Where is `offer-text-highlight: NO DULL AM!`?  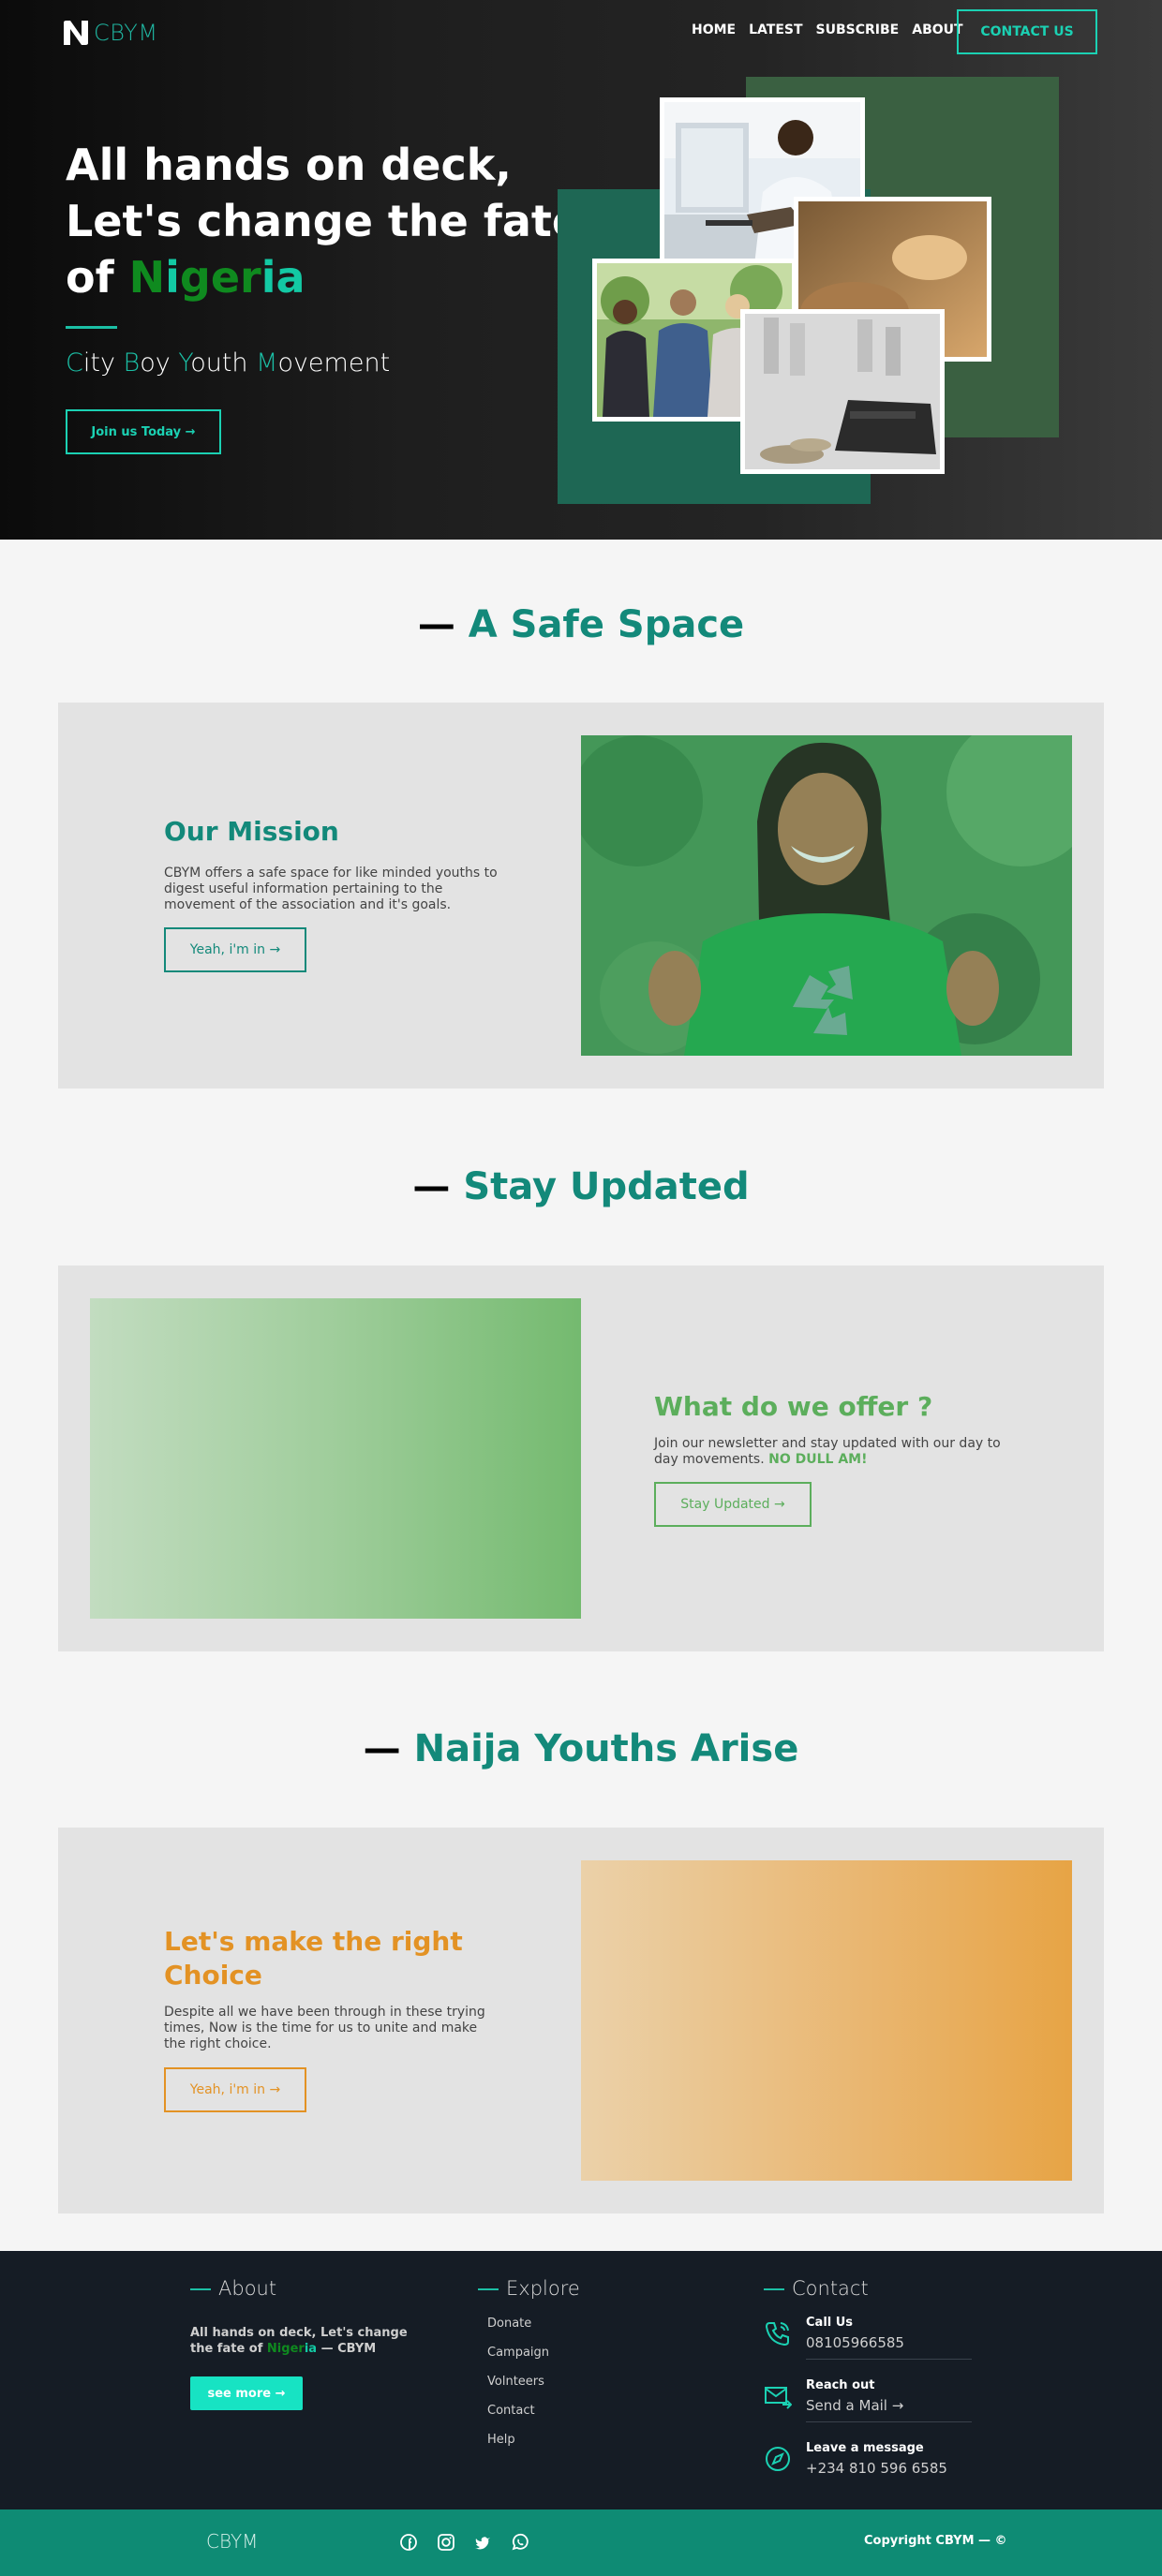
offer-text-highlight: NO DULL AM! is located at coordinates (818, 1459).